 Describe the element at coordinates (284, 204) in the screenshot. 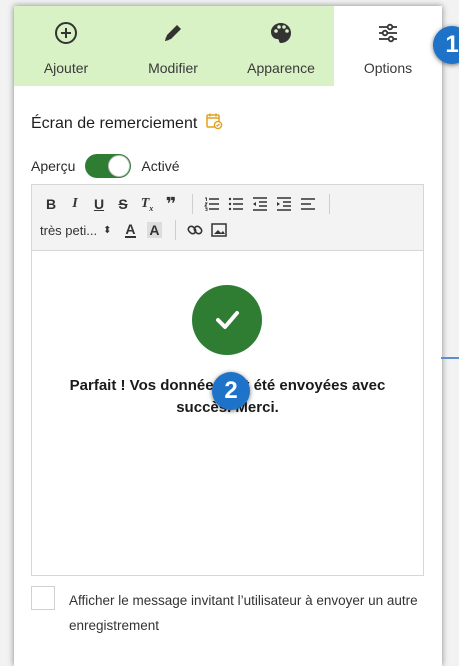

I see `indent-icon` at that location.